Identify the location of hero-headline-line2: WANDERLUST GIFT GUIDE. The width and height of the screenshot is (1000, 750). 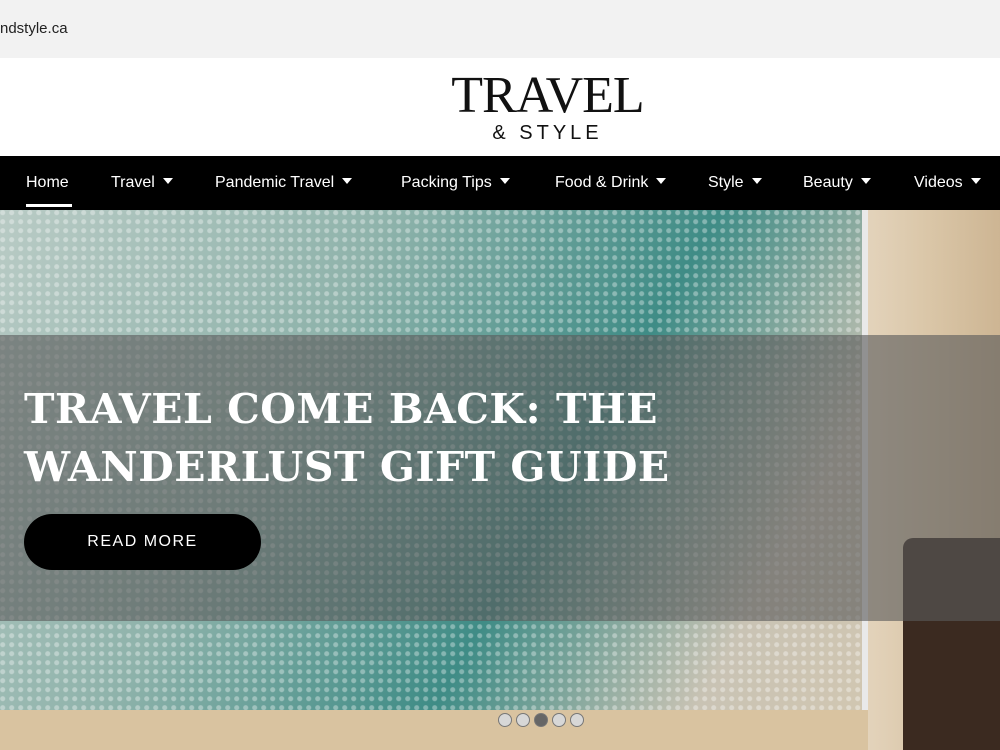
(347, 467).